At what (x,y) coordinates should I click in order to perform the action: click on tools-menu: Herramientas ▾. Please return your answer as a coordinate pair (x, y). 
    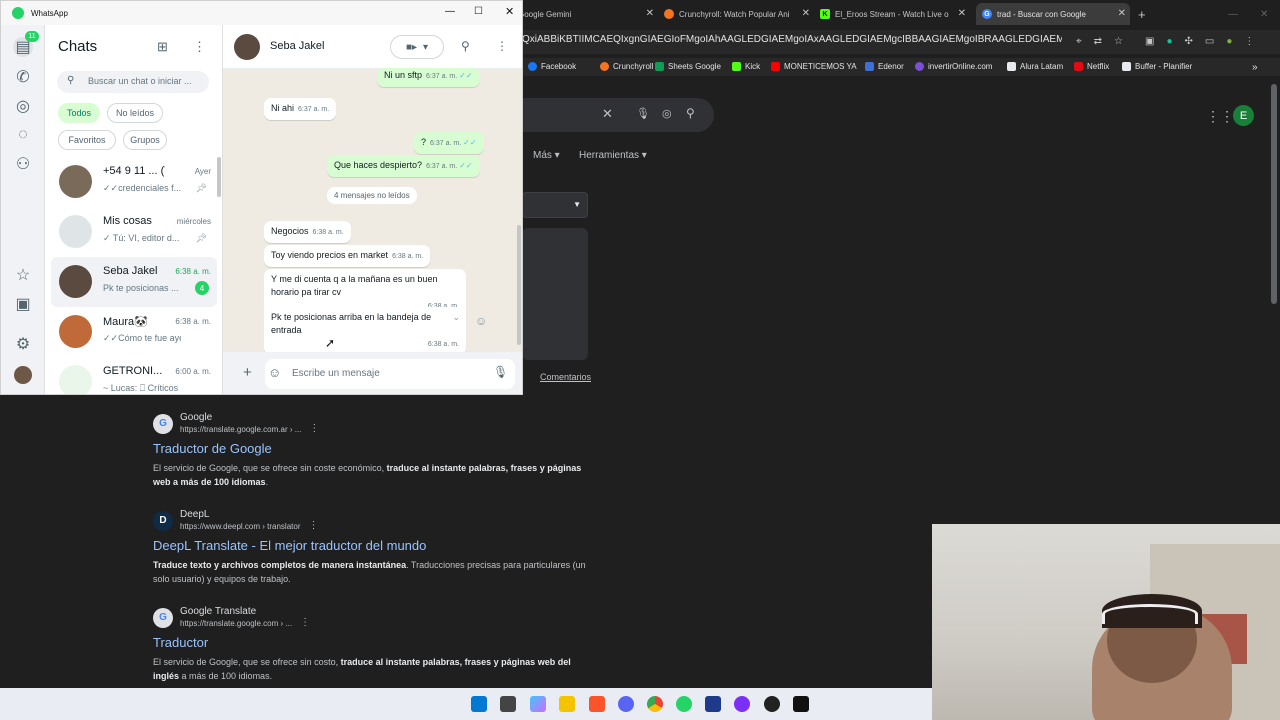
    Looking at the image, I should click on (613, 155).